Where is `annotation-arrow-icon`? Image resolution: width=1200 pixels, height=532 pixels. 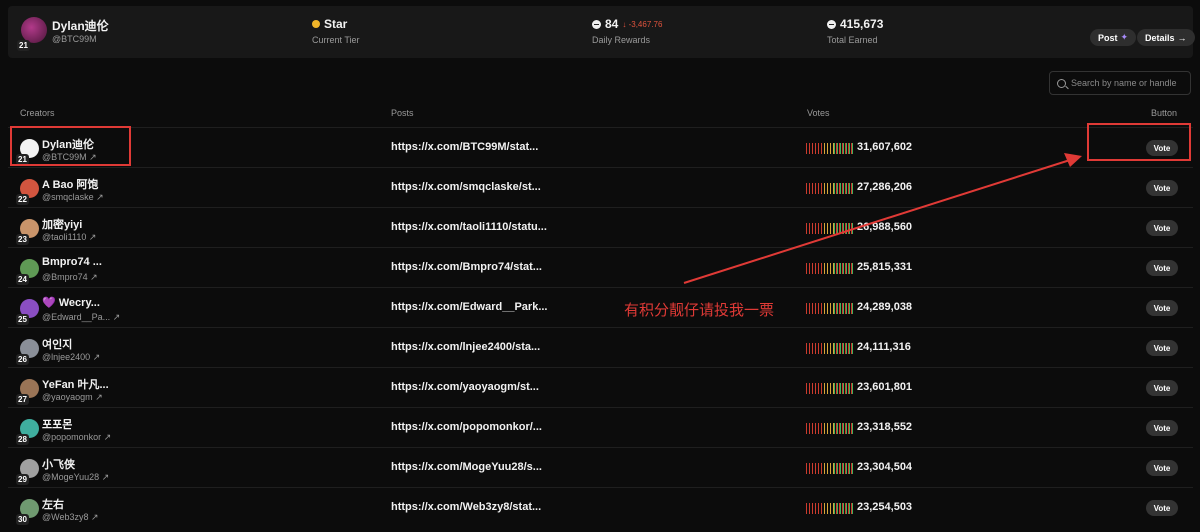 annotation-arrow-icon is located at coordinates (882, 218).